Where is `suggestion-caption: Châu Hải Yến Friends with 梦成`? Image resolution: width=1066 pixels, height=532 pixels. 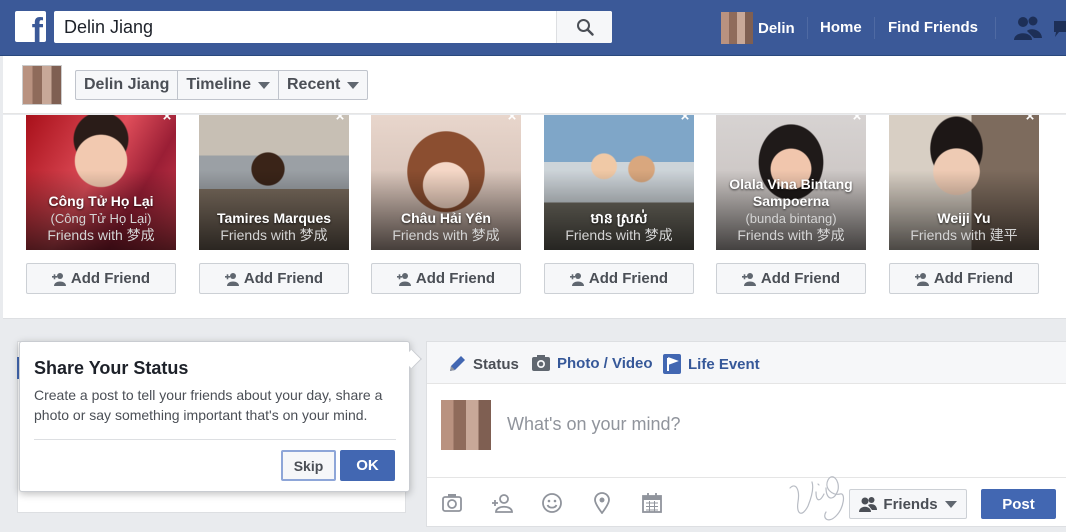 suggestion-caption: Châu Hải Yến Friends with 梦成 is located at coordinates (446, 227).